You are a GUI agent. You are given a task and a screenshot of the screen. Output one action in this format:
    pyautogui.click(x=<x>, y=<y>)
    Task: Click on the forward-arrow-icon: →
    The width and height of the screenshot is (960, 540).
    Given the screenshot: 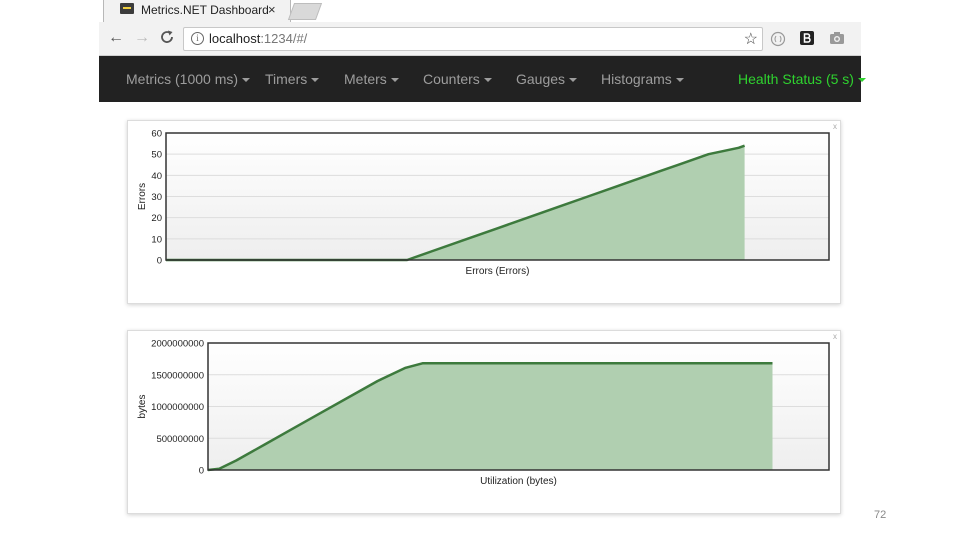 What is the action you would take?
    pyautogui.click(x=142, y=38)
    